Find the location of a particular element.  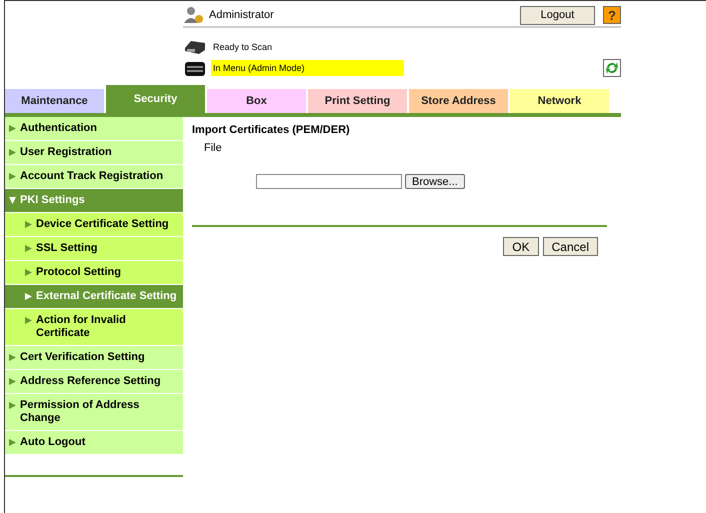

sidebar-item: Device Certificate Setting is located at coordinates (94, 225).